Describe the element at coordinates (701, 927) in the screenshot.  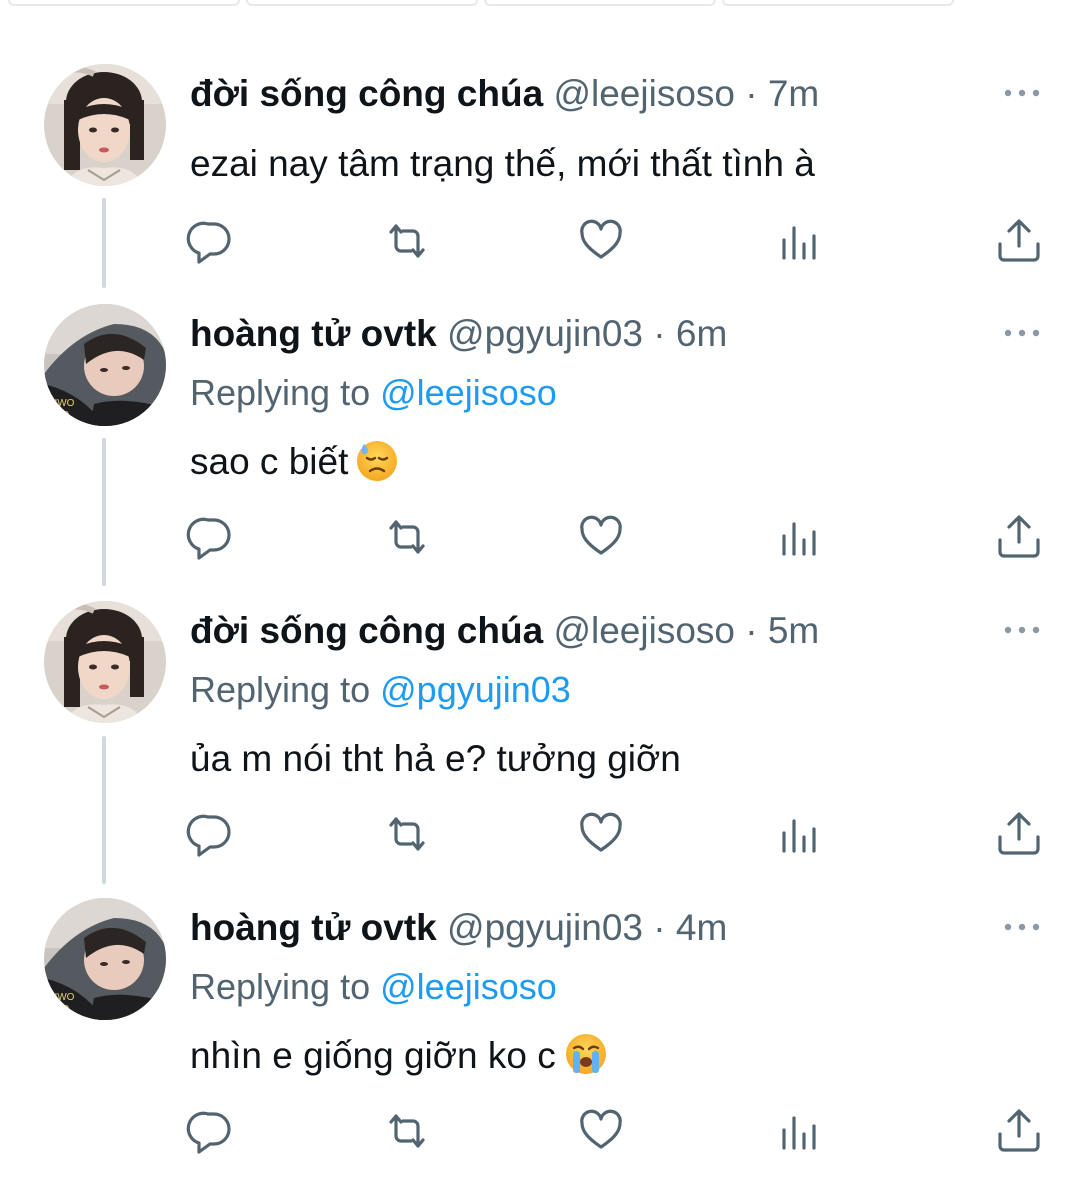
I see `timestamp: 4m` at that location.